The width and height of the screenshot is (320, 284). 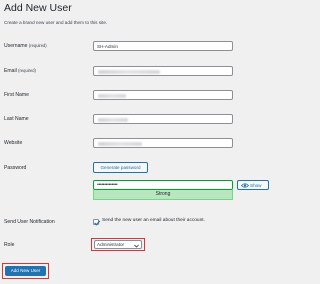 What do you see at coordinates (112, 96) in the screenshot?
I see `first-name-redacted-value` at bounding box center [112, 96].